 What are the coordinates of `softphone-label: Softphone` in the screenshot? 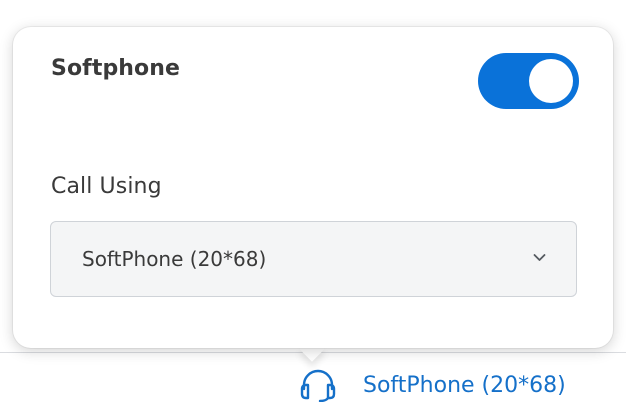 It's located at (116, 68).